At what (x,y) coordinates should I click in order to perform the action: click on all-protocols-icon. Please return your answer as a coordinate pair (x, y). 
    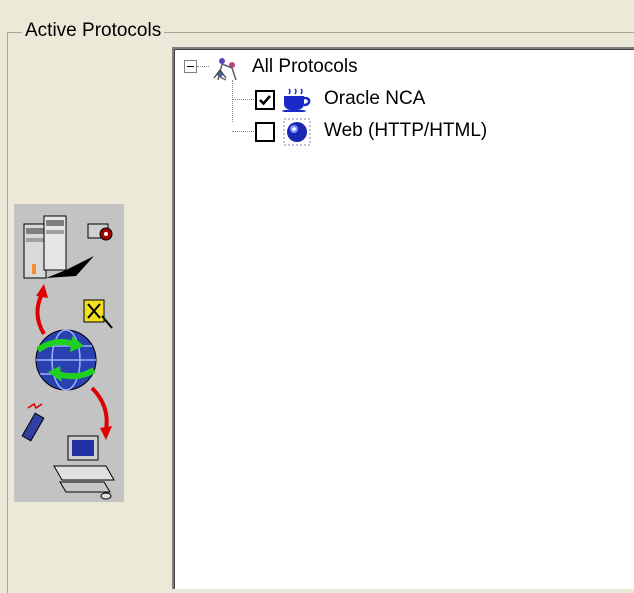
    Looking at the image, I should click on (227, 70).